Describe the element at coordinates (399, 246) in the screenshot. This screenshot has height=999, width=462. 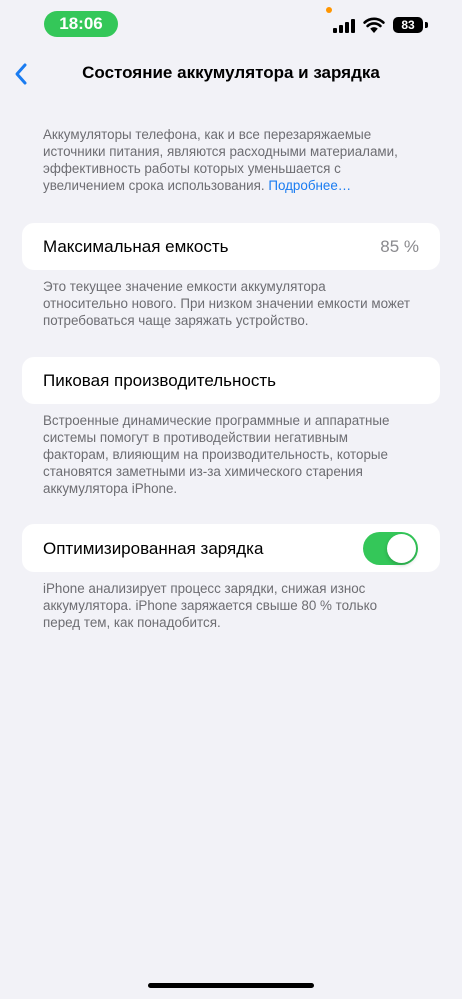
I see `max-capacity-value: 85 %` at that location.